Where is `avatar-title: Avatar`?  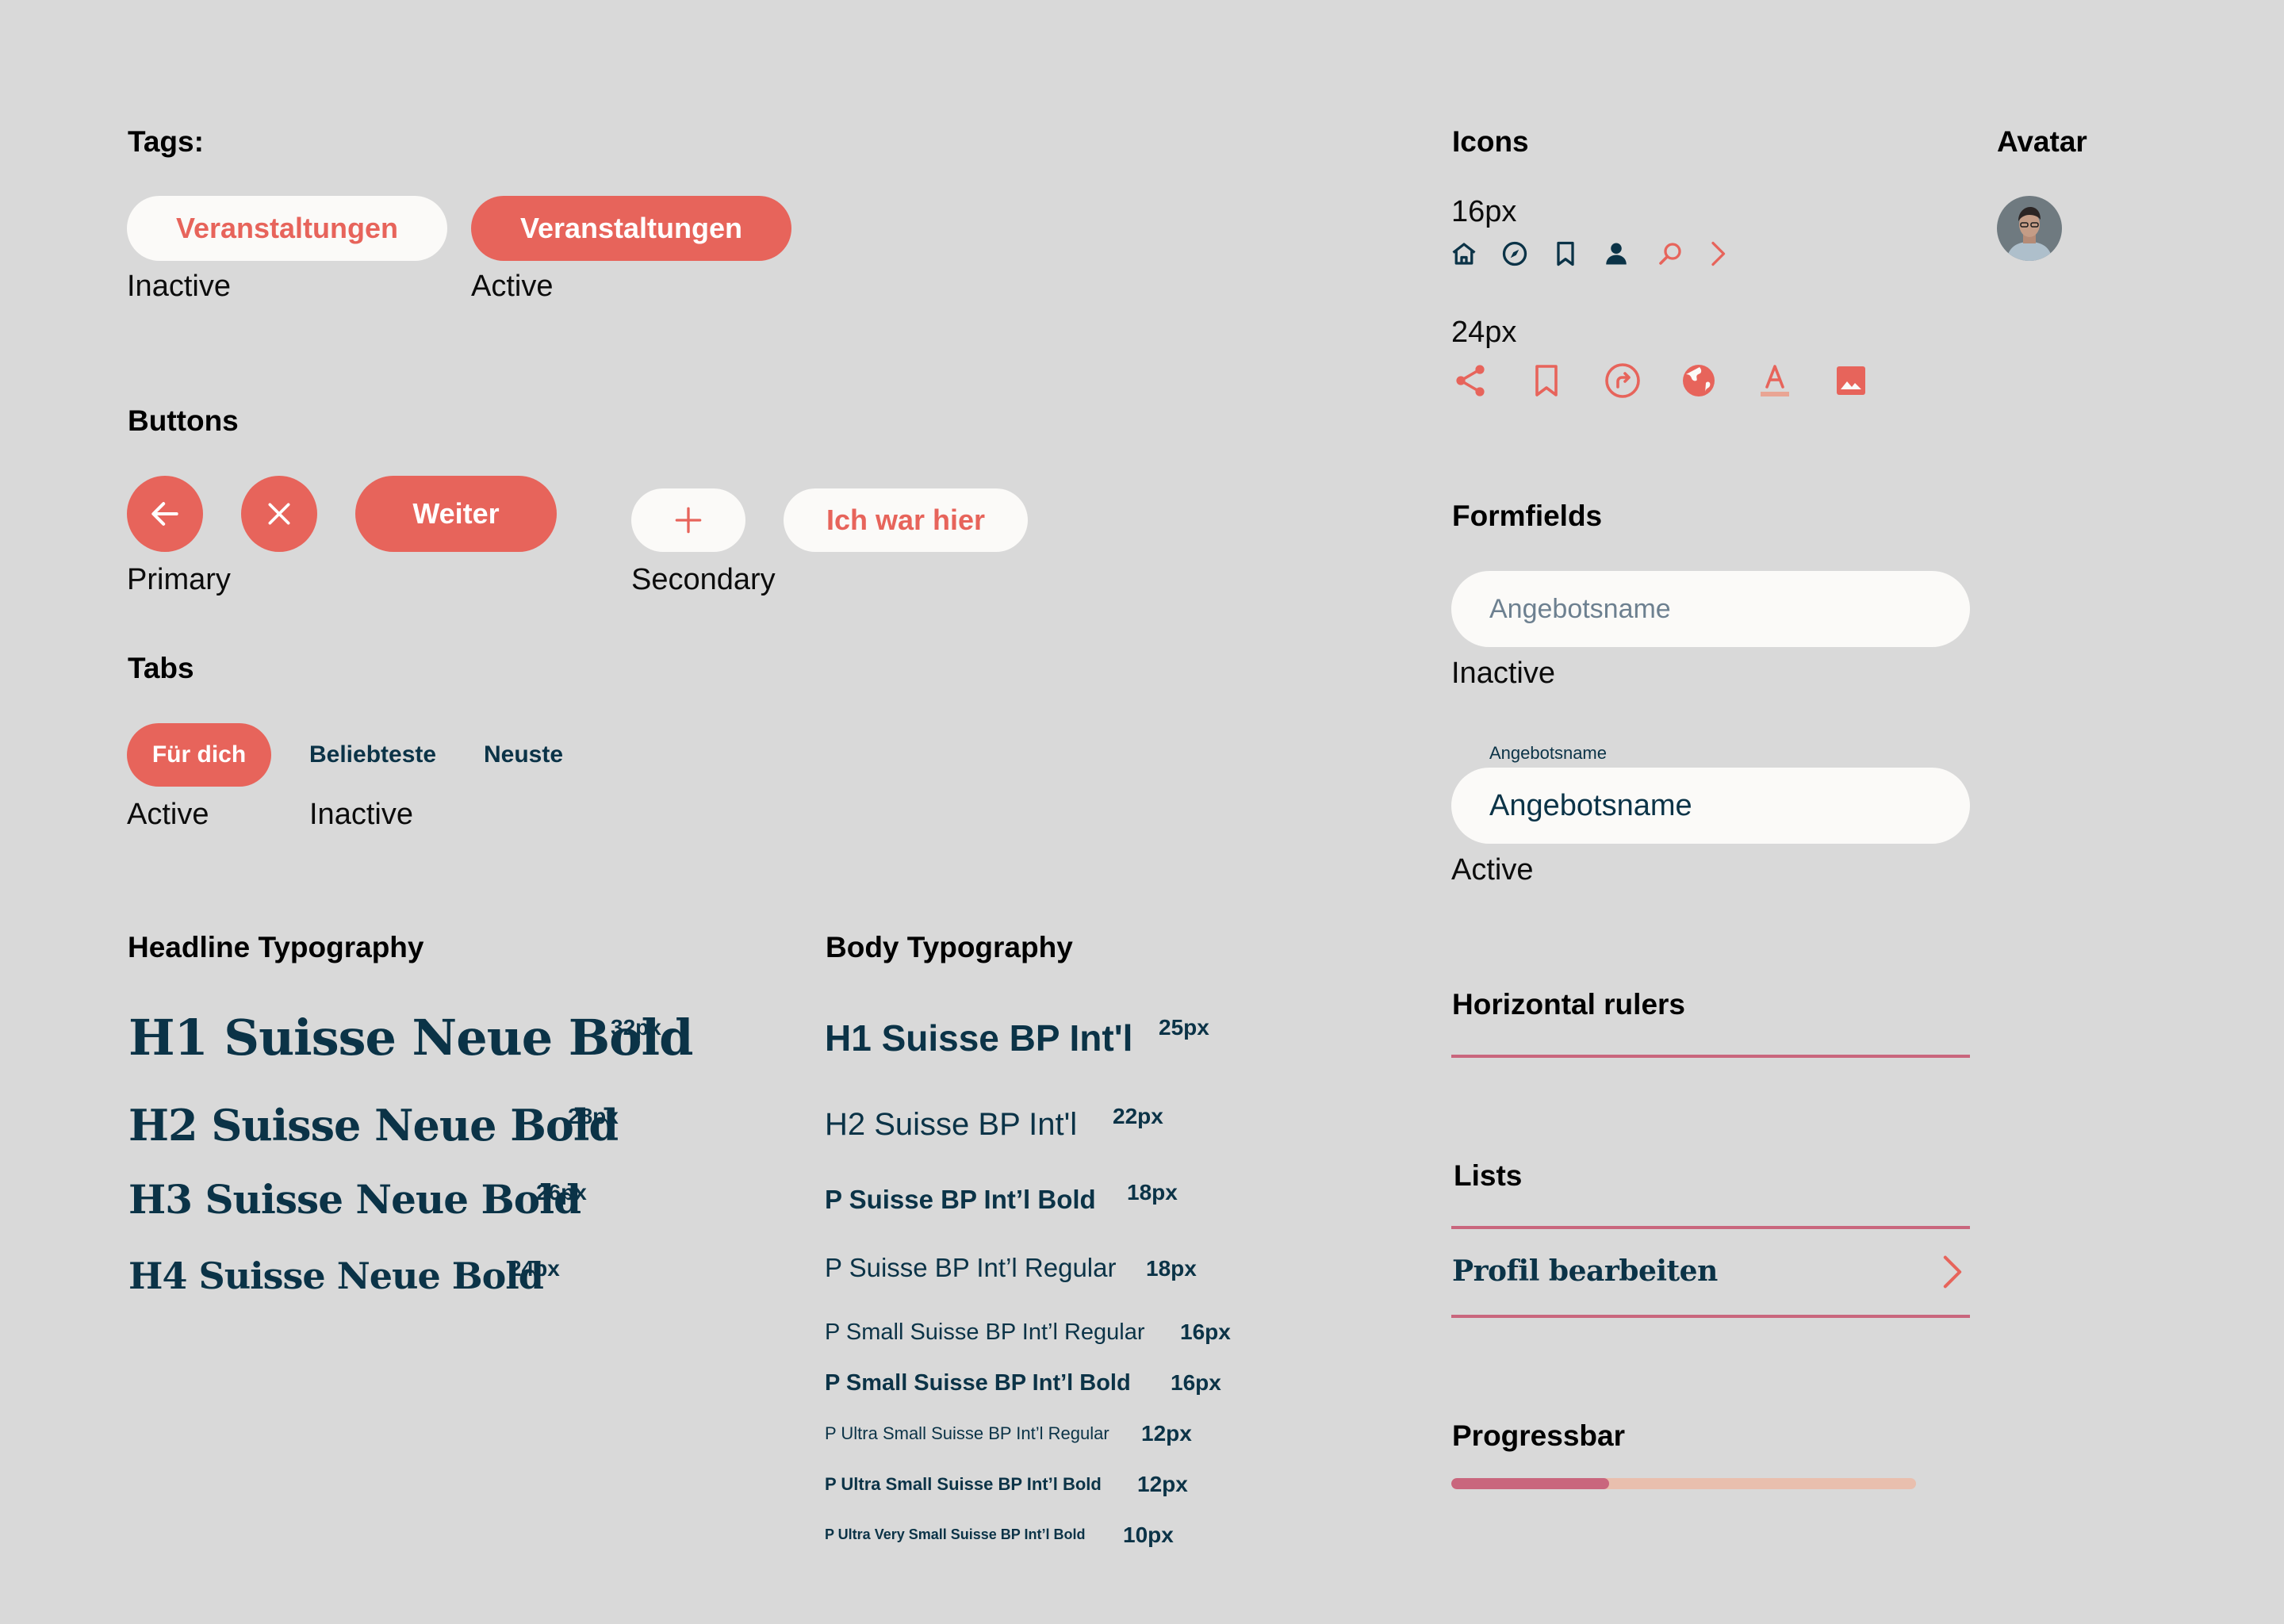
avatar-title: Avatar is located at coordinates (2042, 141).